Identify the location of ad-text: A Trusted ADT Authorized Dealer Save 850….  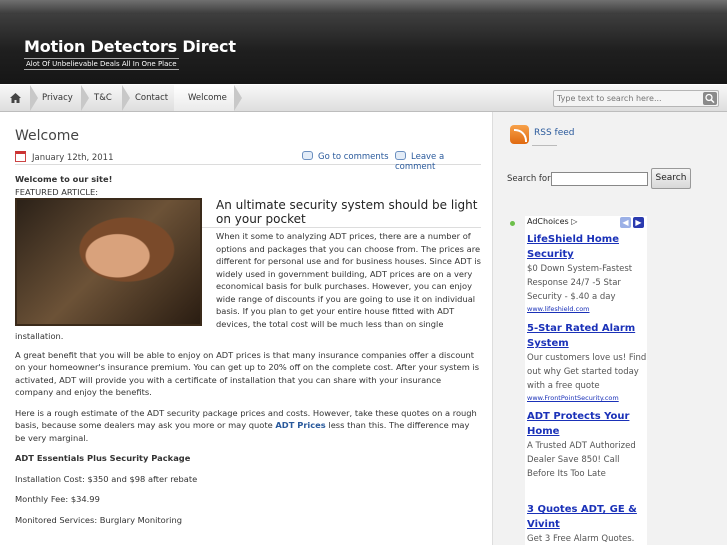
(581, 460).